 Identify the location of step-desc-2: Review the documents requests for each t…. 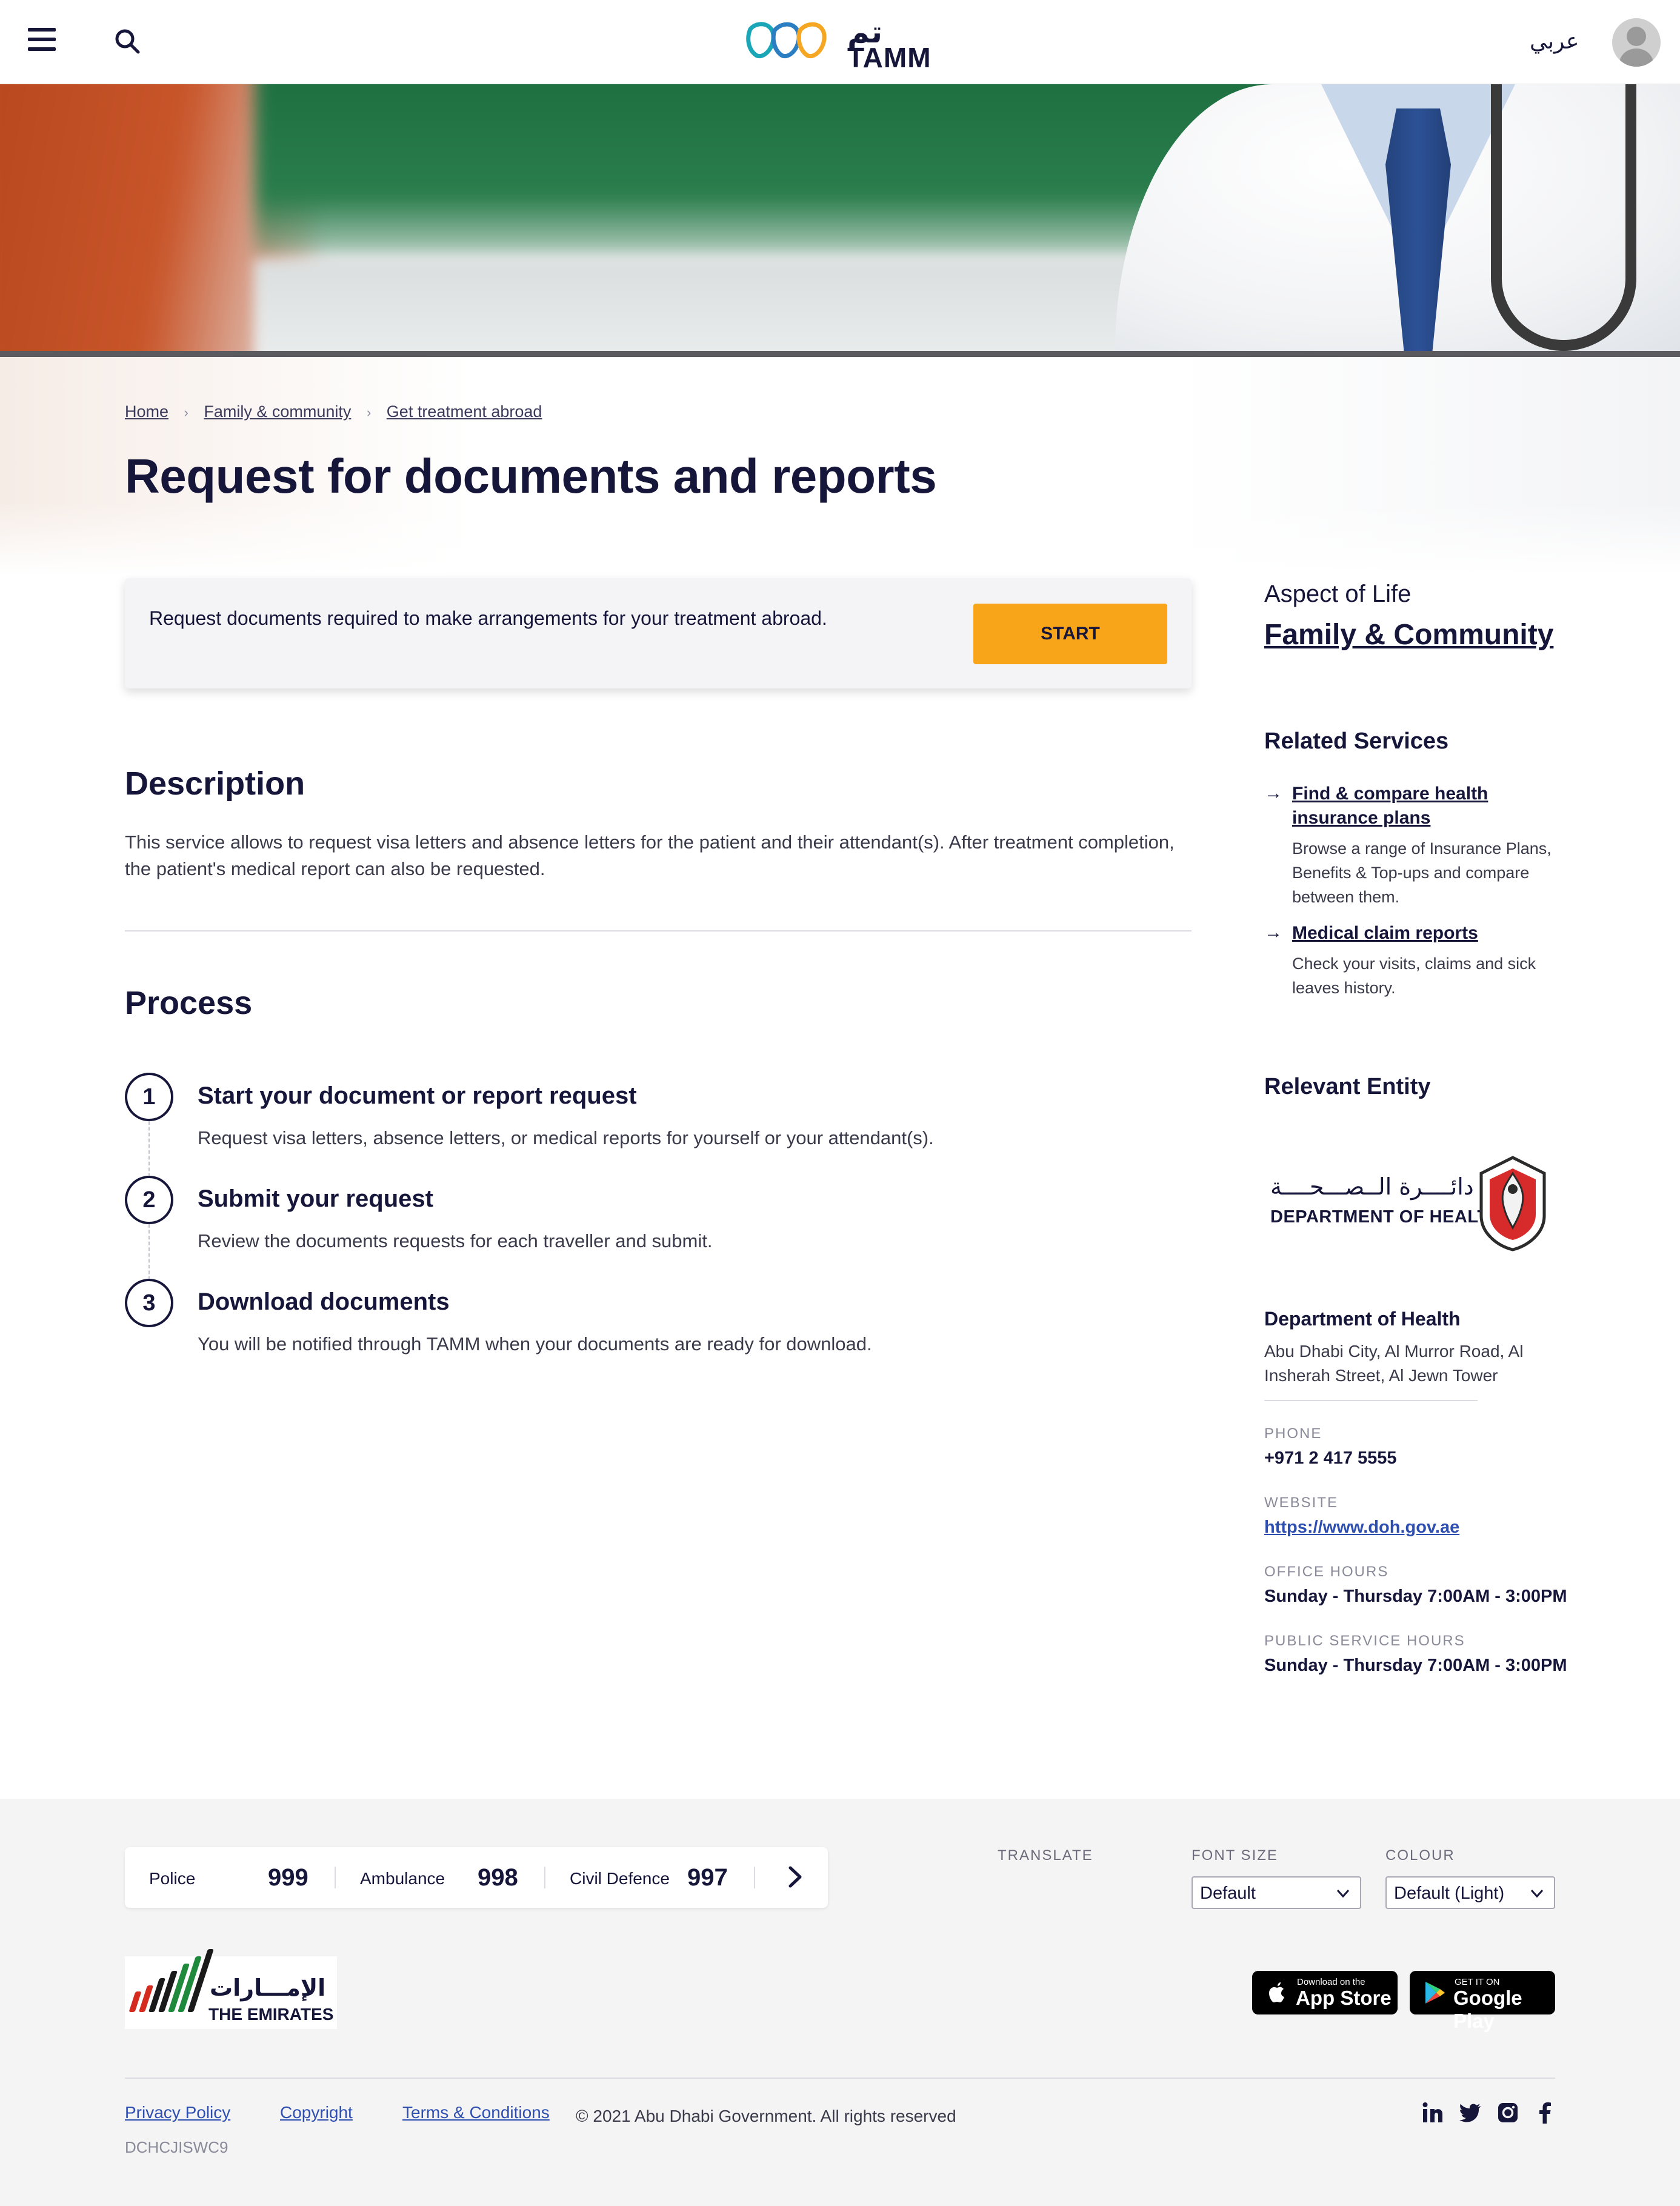
(455, 1240).